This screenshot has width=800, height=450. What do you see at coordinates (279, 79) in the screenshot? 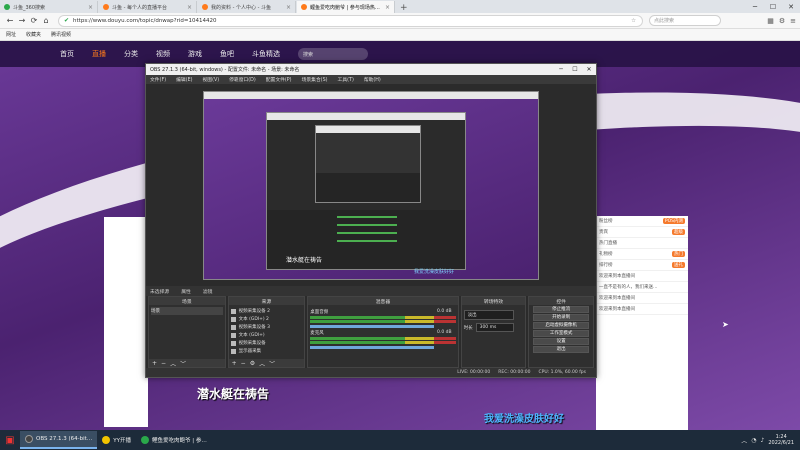
I see `menu-item: 配置文件(P)` at bounding box center [279, 79].